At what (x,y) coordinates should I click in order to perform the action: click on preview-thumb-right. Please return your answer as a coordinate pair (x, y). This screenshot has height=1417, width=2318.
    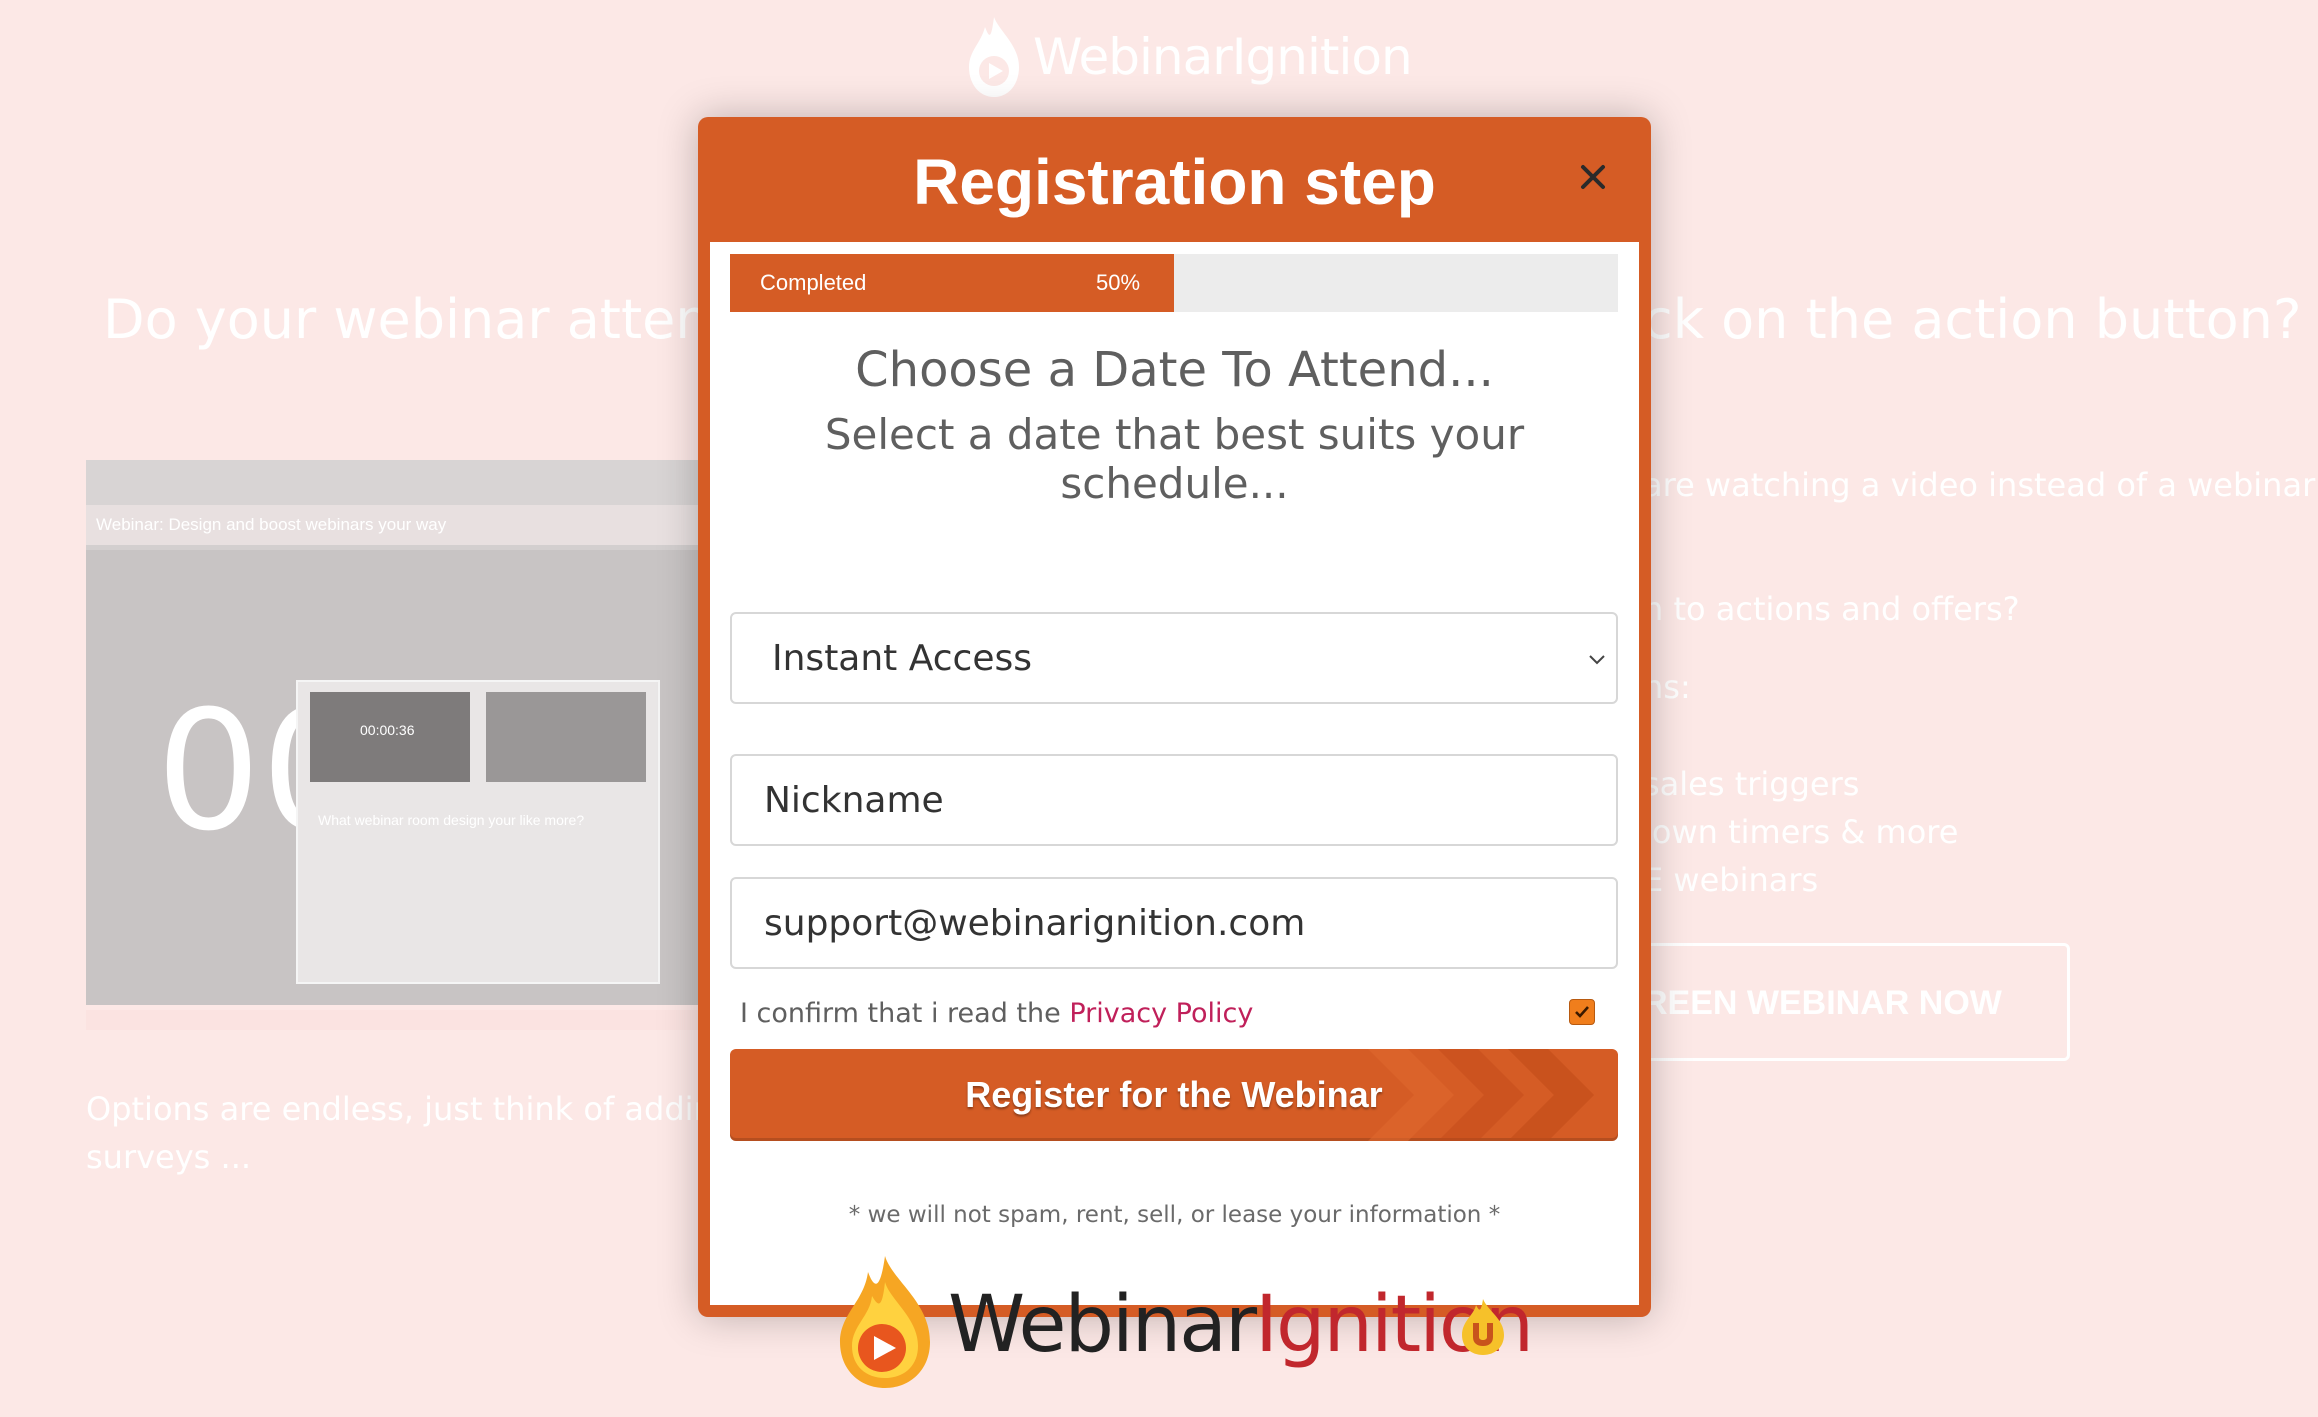
    Looking at the image, I should click on (566, 737).